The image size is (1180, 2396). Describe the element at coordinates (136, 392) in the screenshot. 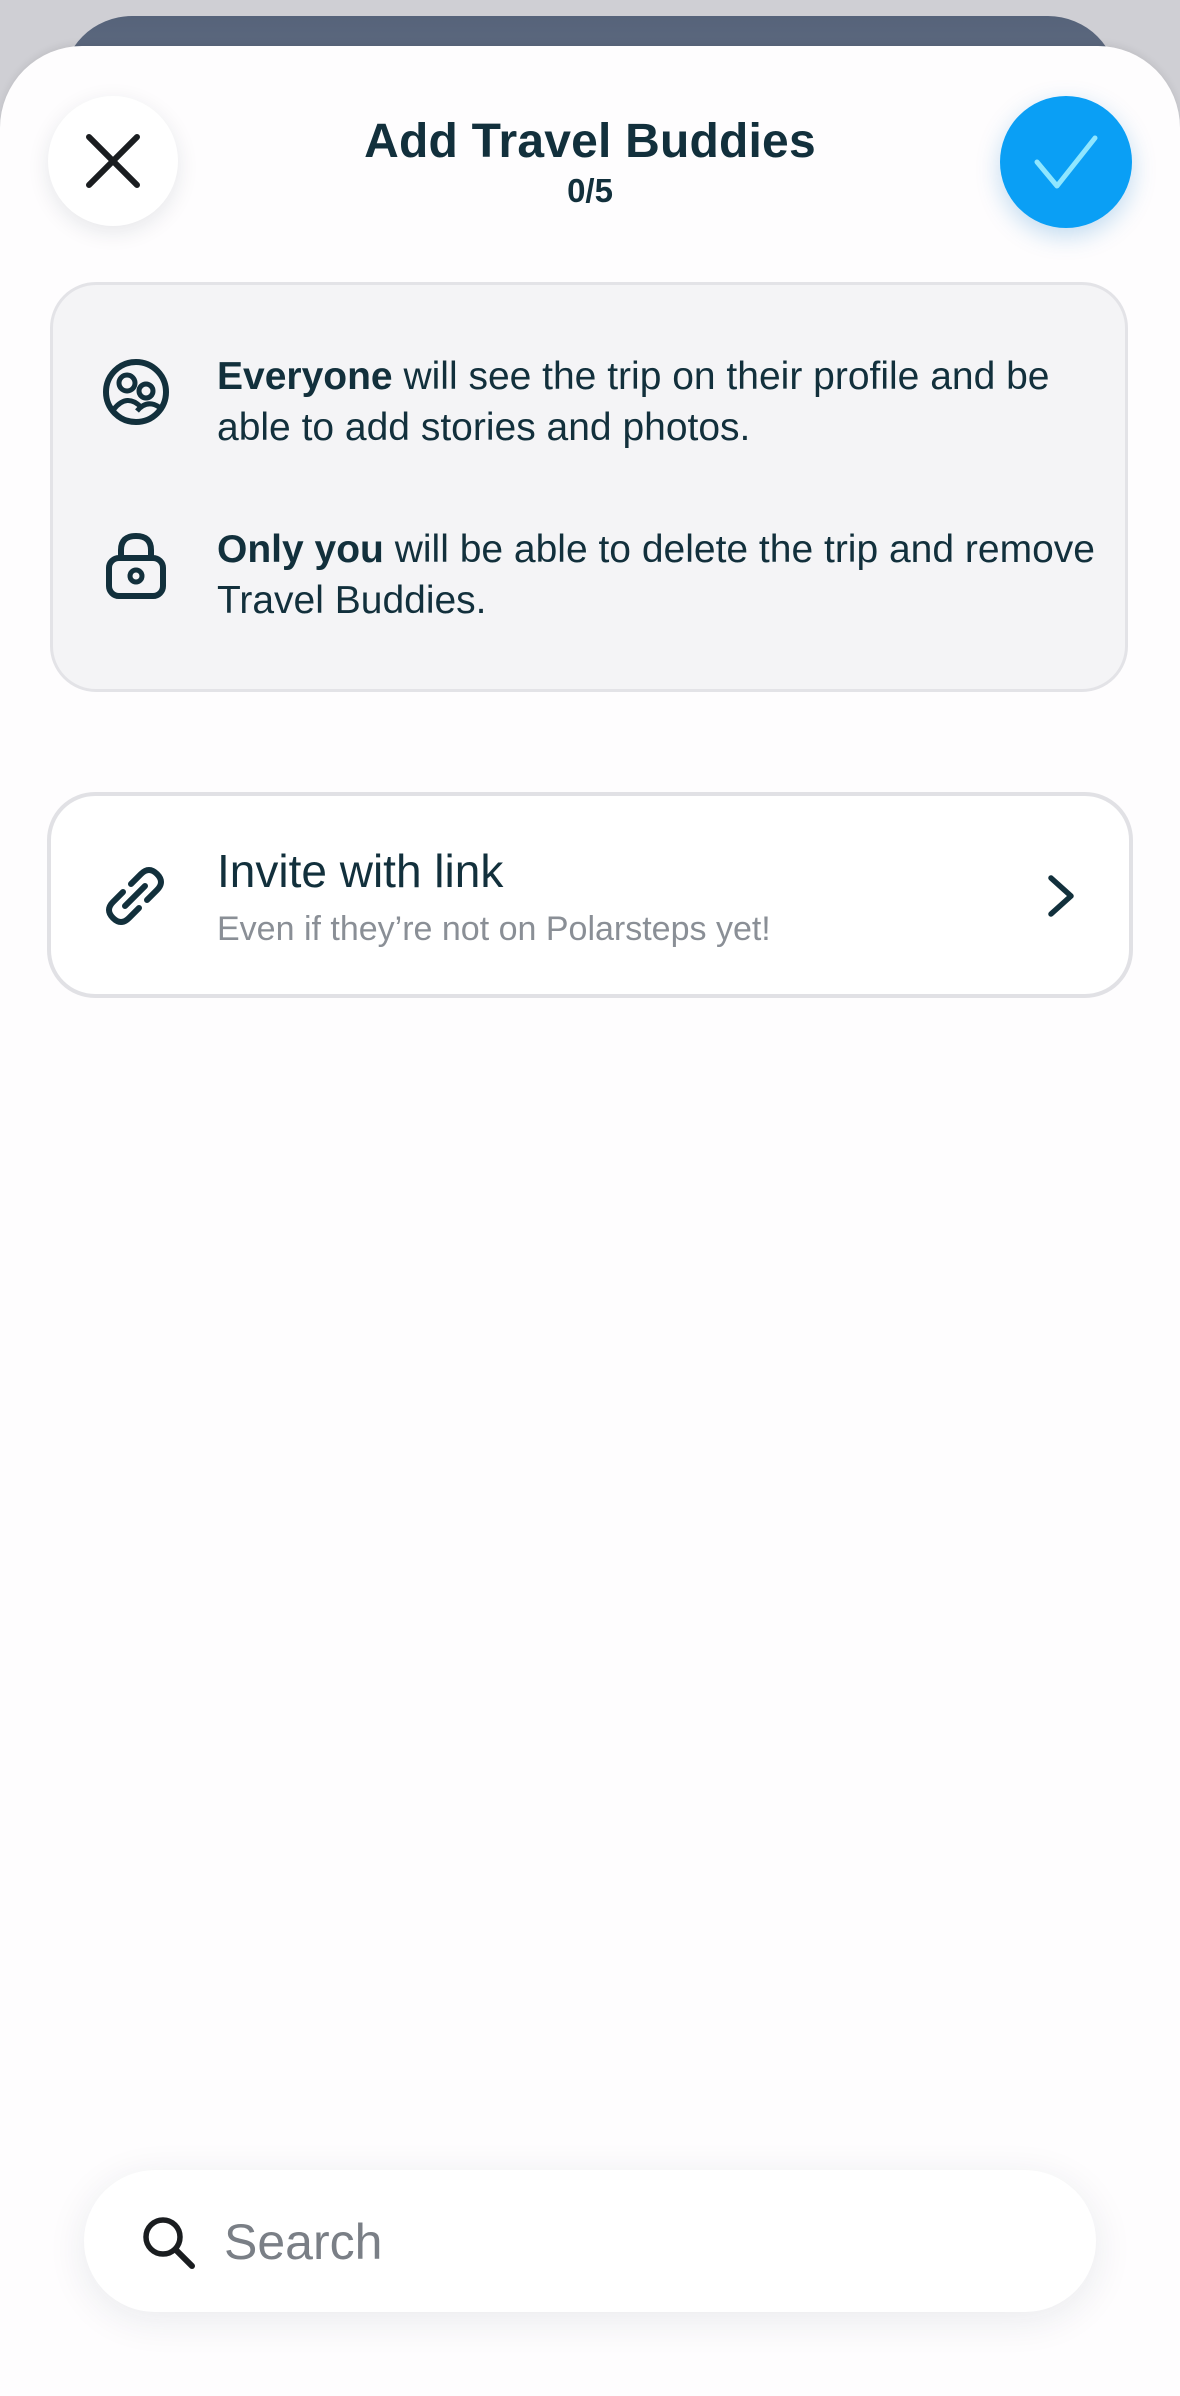

I see `people-circle-icon` at that location.